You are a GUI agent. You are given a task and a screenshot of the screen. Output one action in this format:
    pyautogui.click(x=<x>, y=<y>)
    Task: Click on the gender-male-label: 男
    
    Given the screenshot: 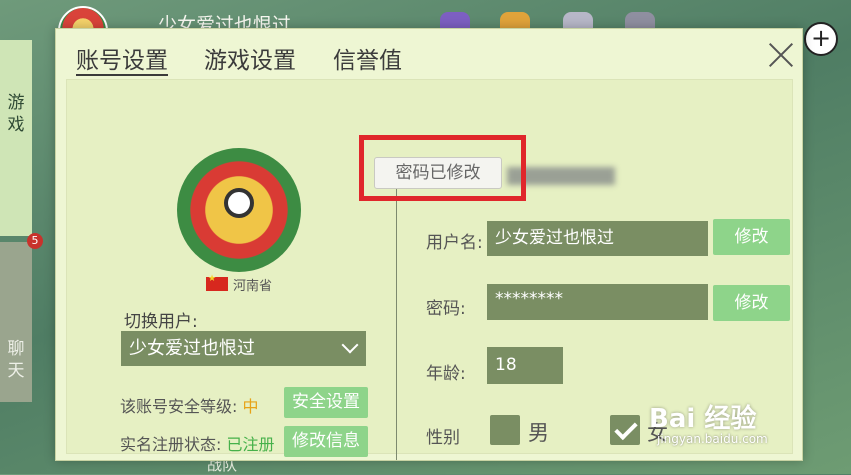 What is the action you would take?
    pyautogui.click(x=538, y=433)
    